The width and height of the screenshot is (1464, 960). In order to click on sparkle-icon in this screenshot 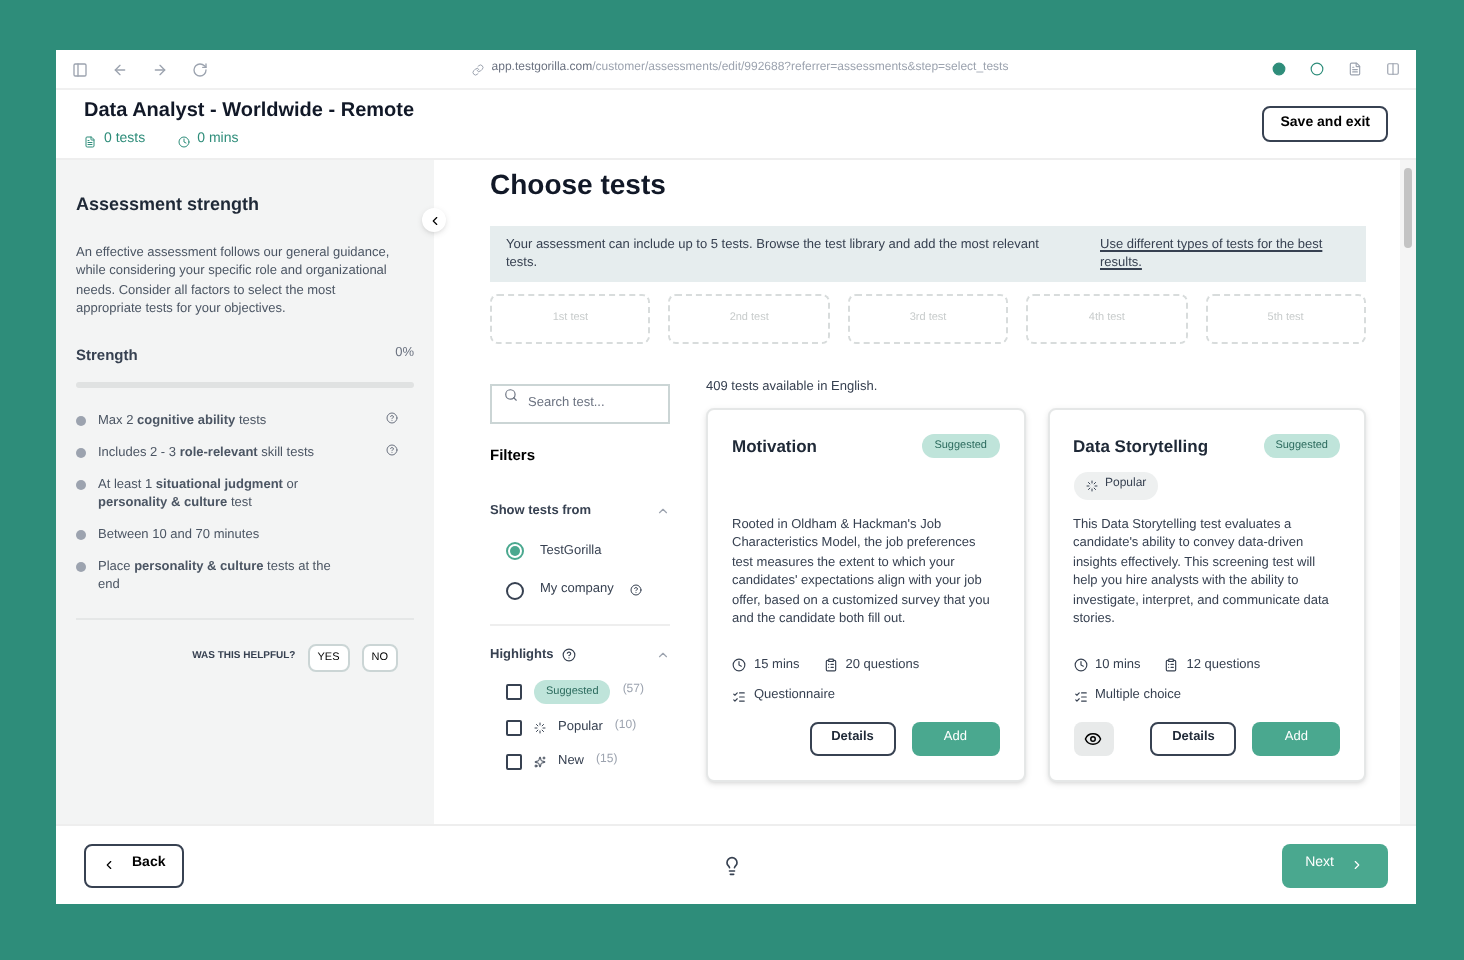, I will do `click(540, 761)`.